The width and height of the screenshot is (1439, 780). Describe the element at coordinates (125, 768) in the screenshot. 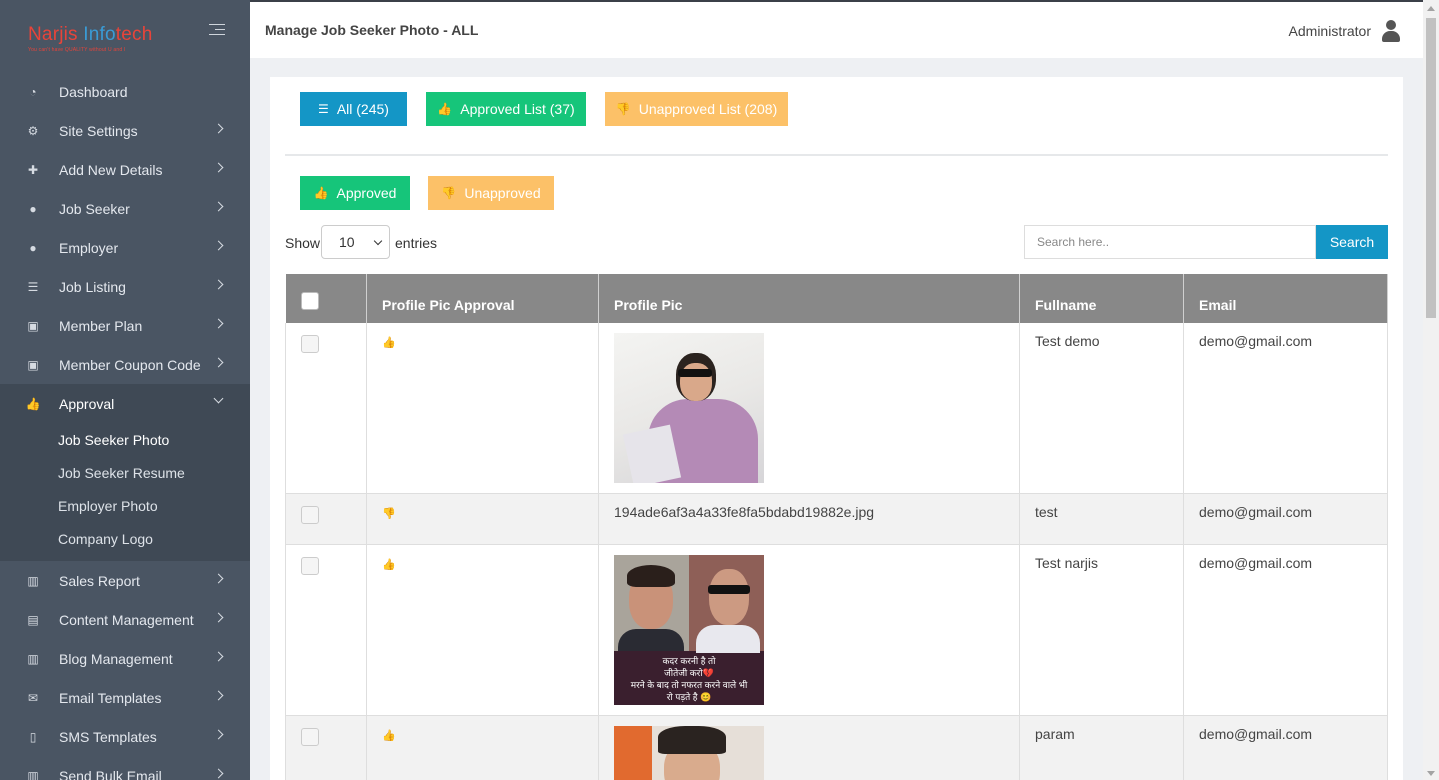

I see `sidebar-item-send-bulk-email: ▥ Send Bulk Email` at that location.